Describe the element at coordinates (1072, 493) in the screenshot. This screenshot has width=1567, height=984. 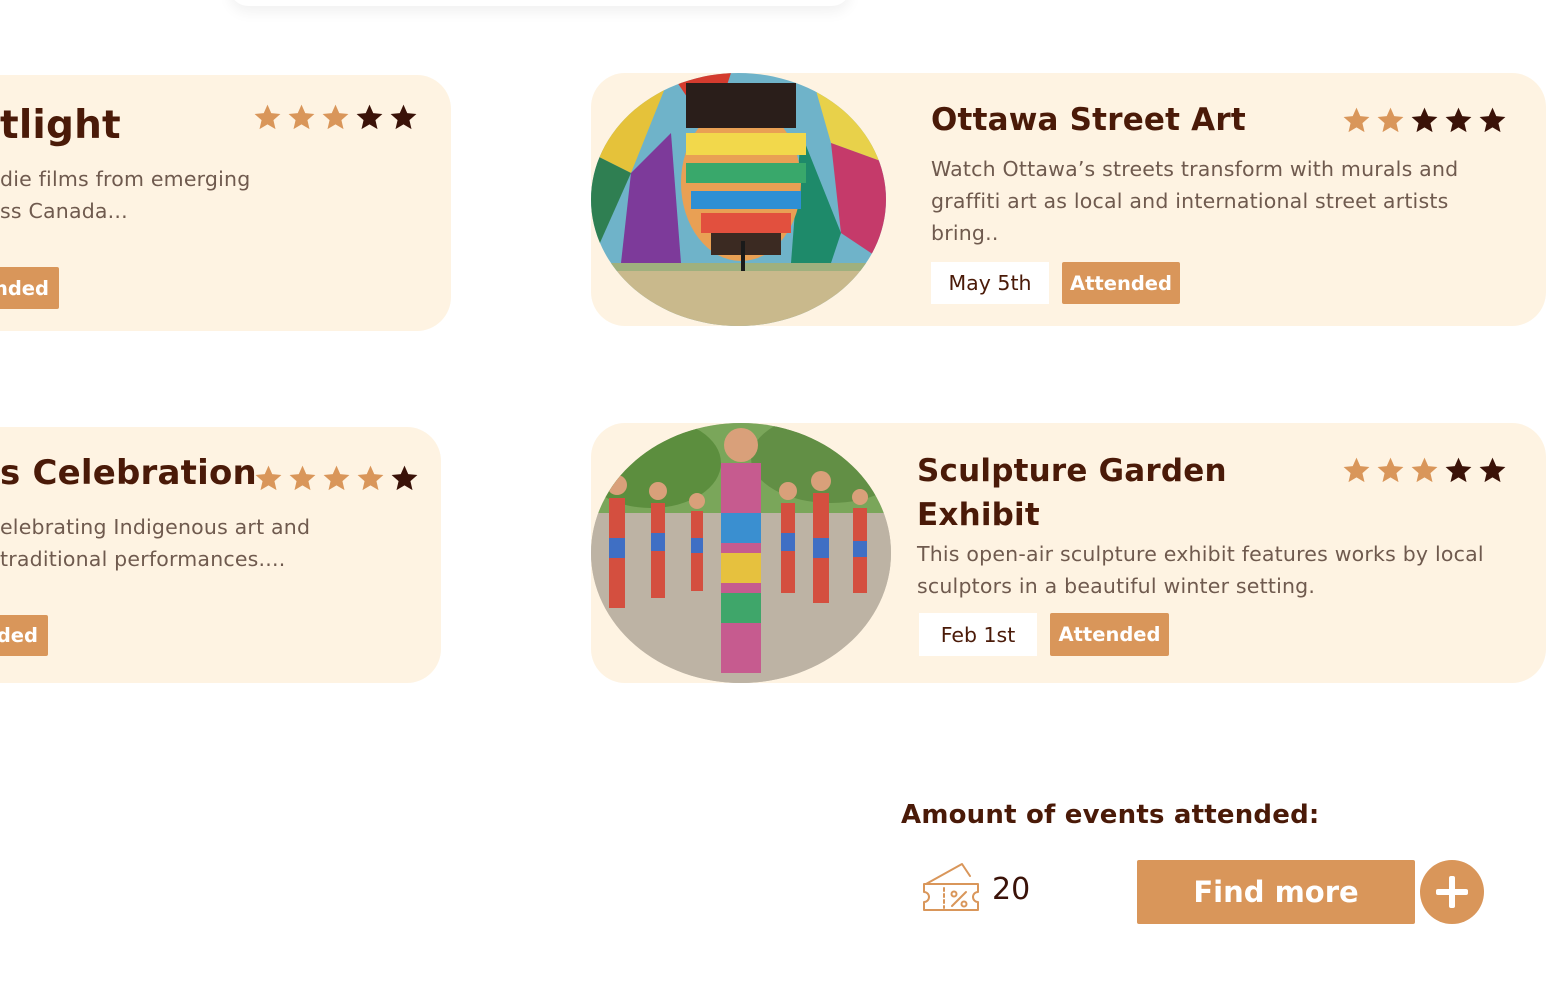
I see `event-title: Sculpture Garden Exhibit` at that location.